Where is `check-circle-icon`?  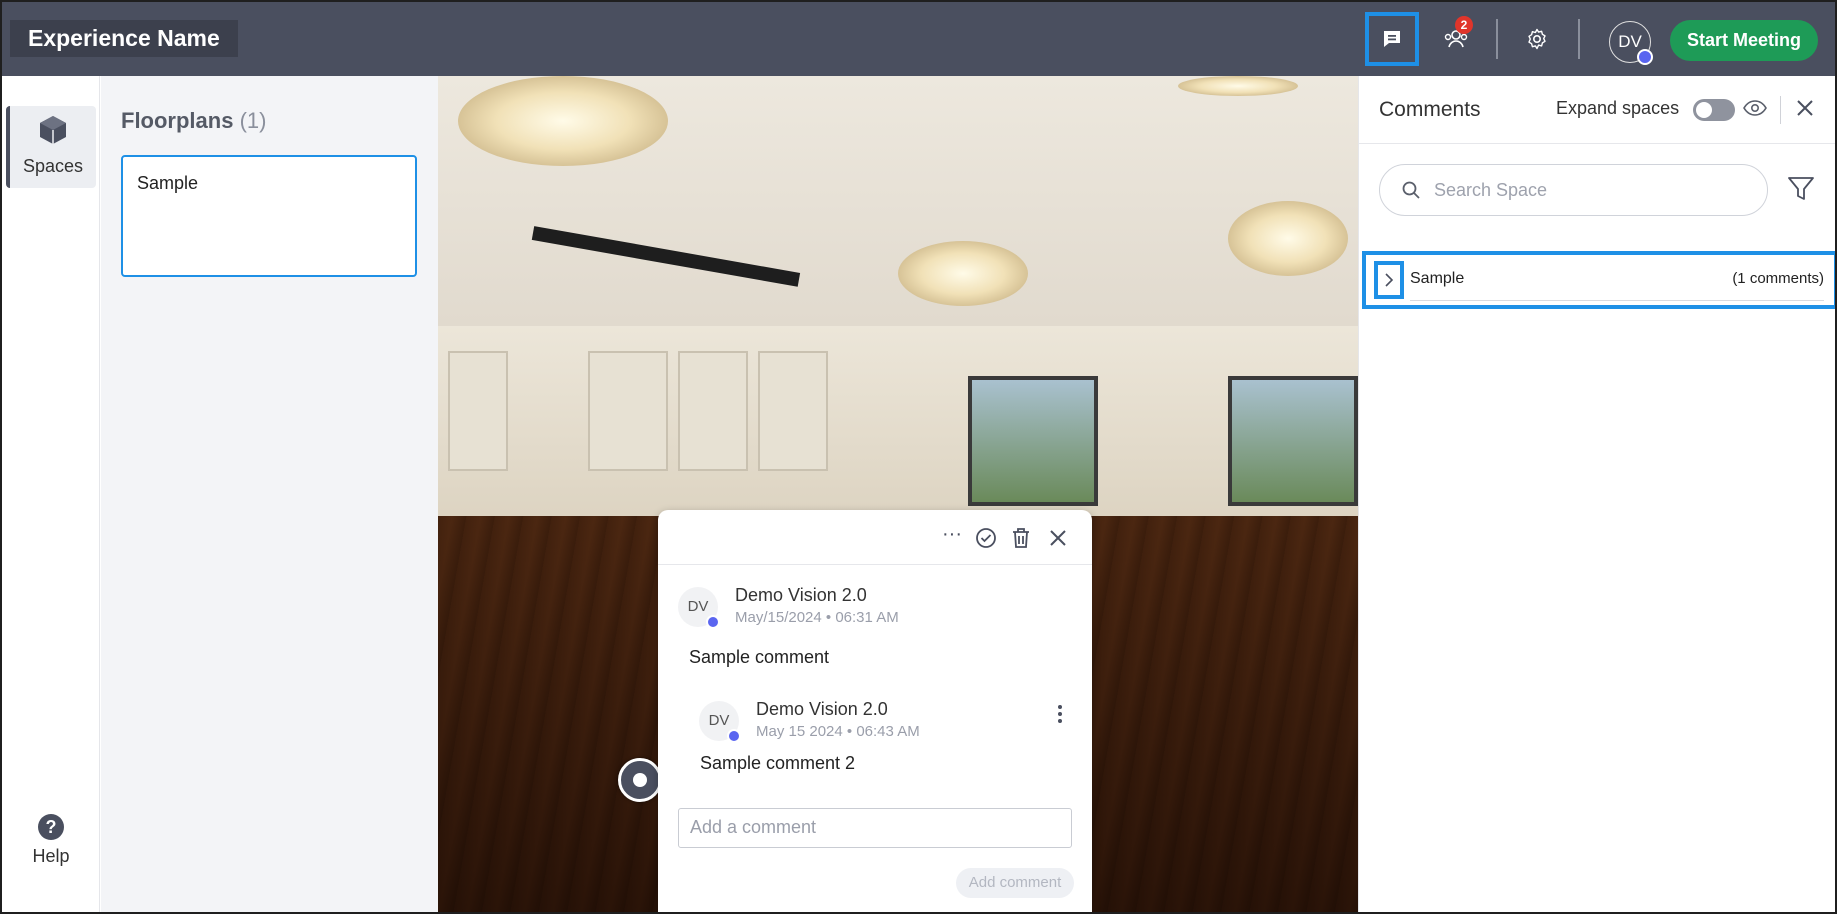
check-circle-icon is located at coordinates (986, 538).